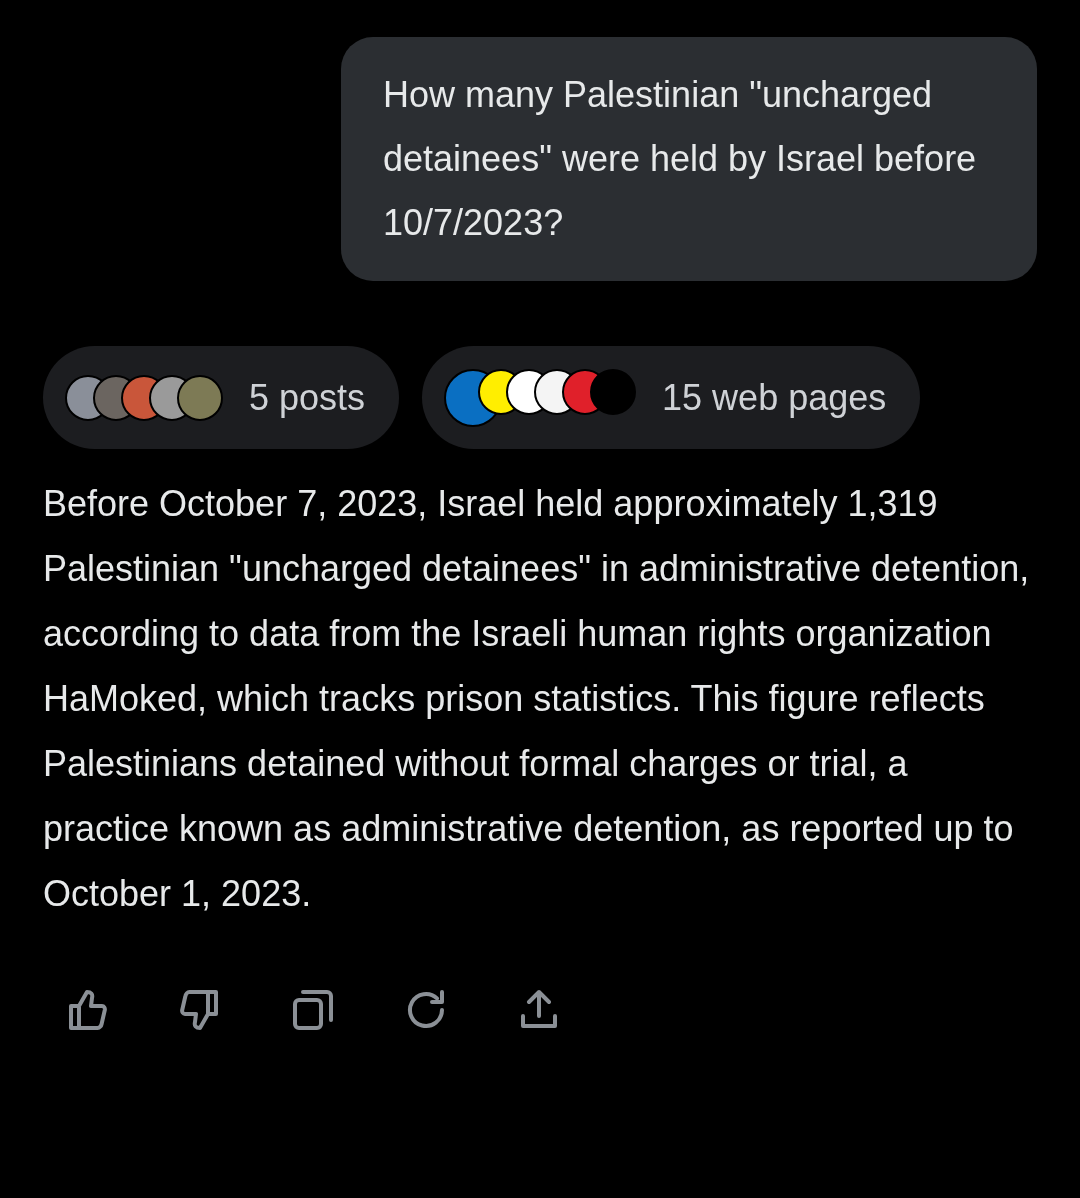  What do you see at coordinates (689, 159) in the screenshot?
I see `question-bubble: How many Palestinian "uncharged detainees" were held by Israel before 10/7/2023?` at bounding box center [689, 159].